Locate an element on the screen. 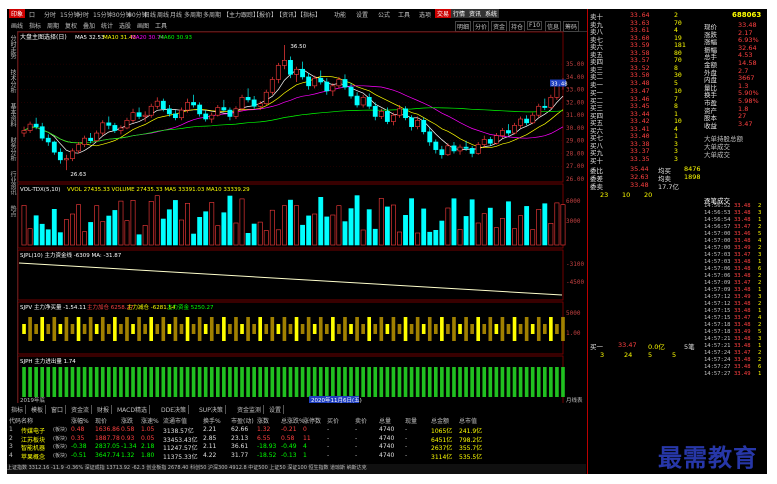 The image size is (777, 484). y-axis-label: 26.00 is located at coordinates (575, 179).